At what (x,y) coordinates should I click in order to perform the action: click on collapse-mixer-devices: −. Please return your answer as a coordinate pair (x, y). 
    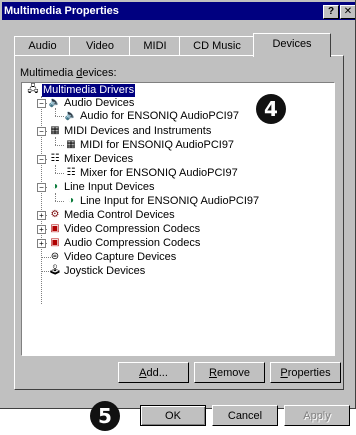
    Looking at the image, I should click on (41, 159).